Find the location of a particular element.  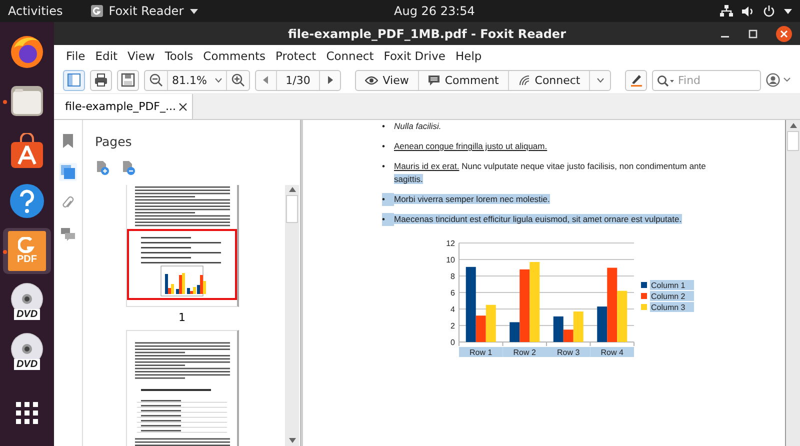

network-icon is located at coordinates (726, 11).